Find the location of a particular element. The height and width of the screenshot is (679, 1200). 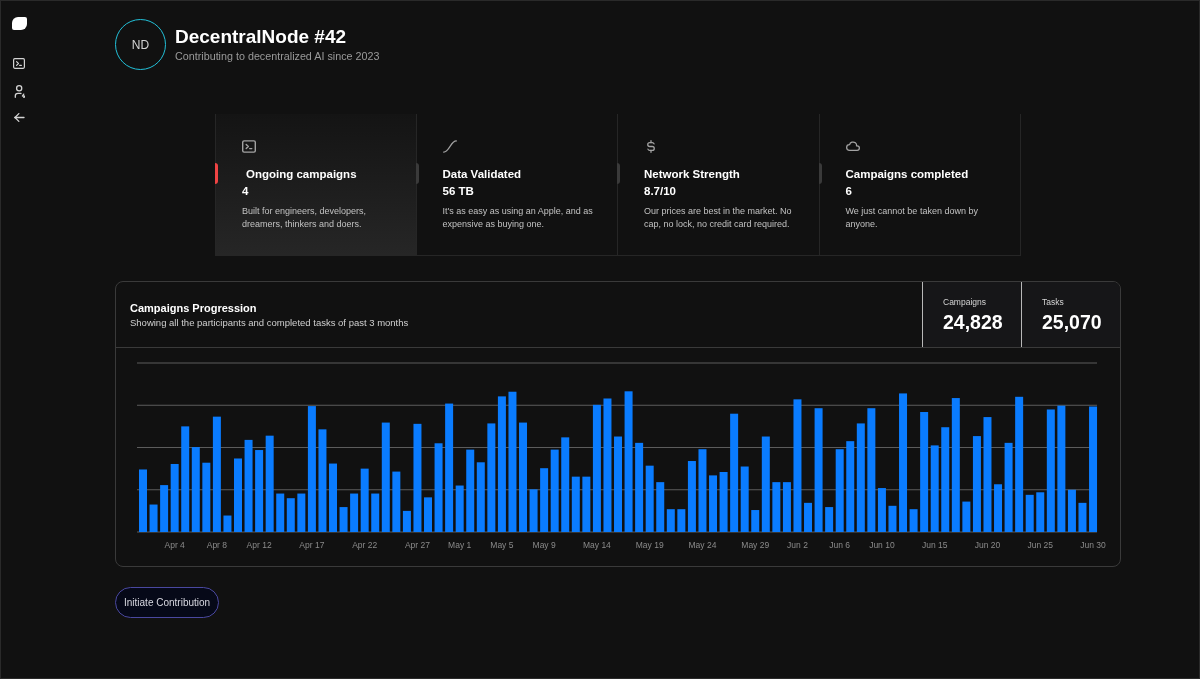

card-description: We just cannot be taken down by anyone. is located at coordinates (912, 217).